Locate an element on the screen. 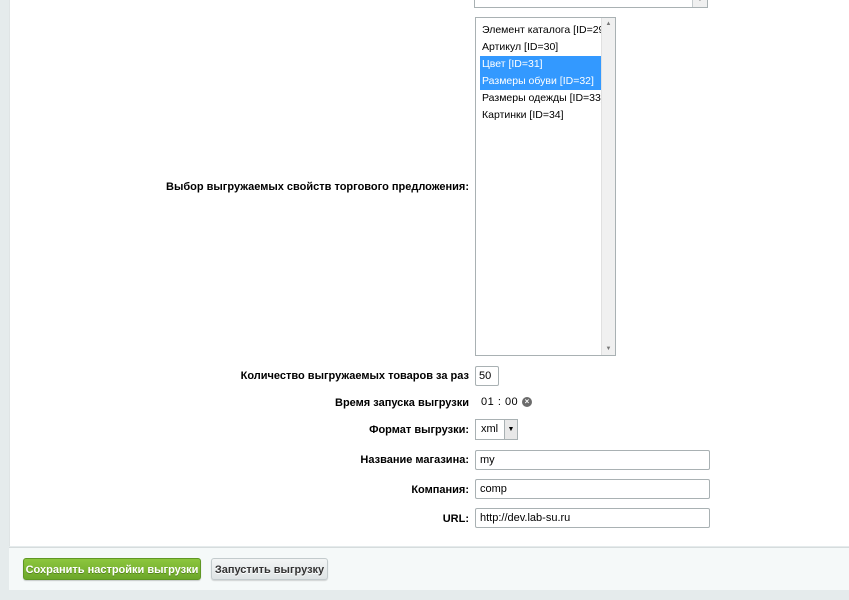  listbox-scrollbar: ▲ ▼ is located at coordinates (608, 186).